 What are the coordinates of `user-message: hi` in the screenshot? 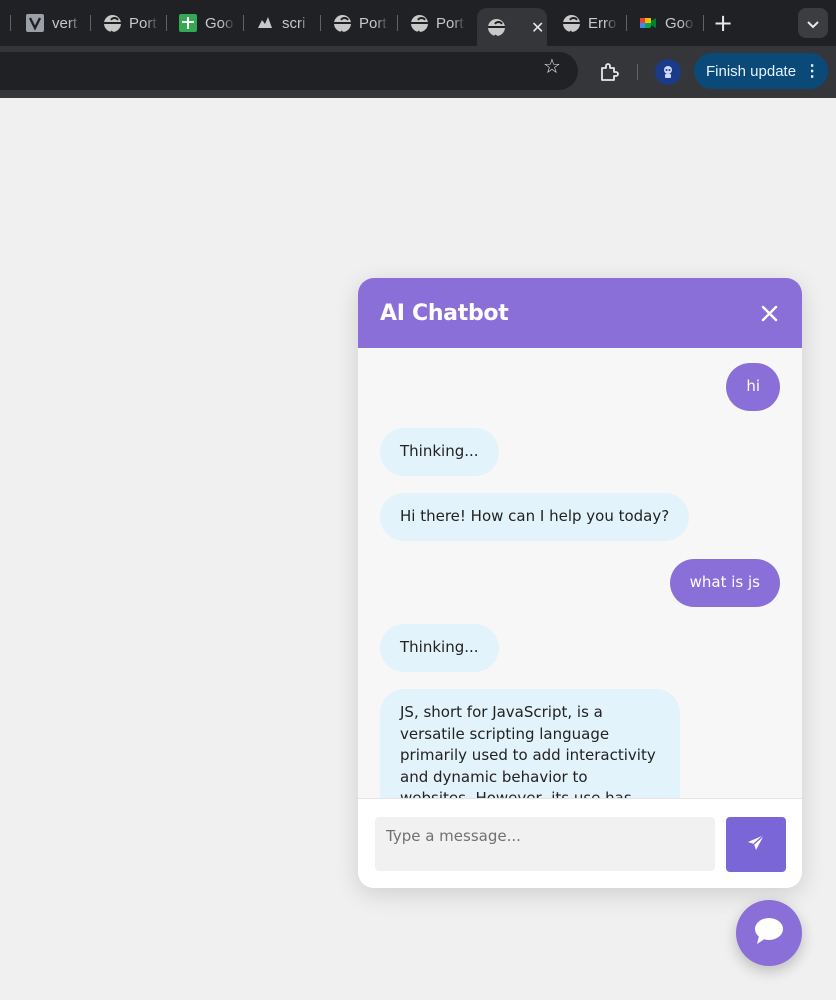 It's located at (753, 387).